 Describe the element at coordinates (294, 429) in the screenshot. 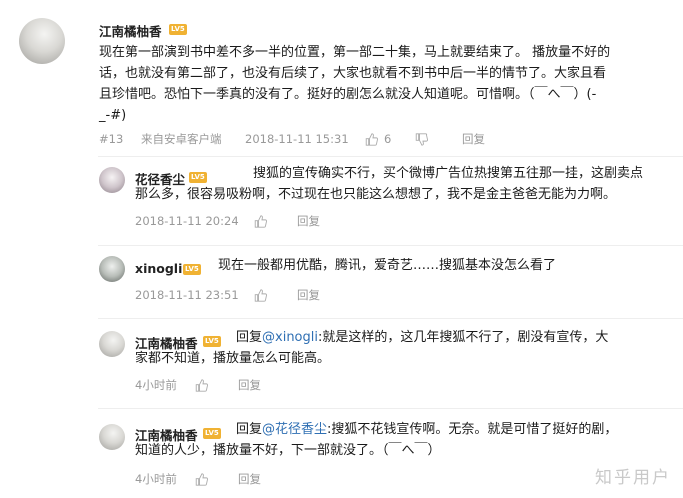

I see `mention-link: @花径香尘` at that location.